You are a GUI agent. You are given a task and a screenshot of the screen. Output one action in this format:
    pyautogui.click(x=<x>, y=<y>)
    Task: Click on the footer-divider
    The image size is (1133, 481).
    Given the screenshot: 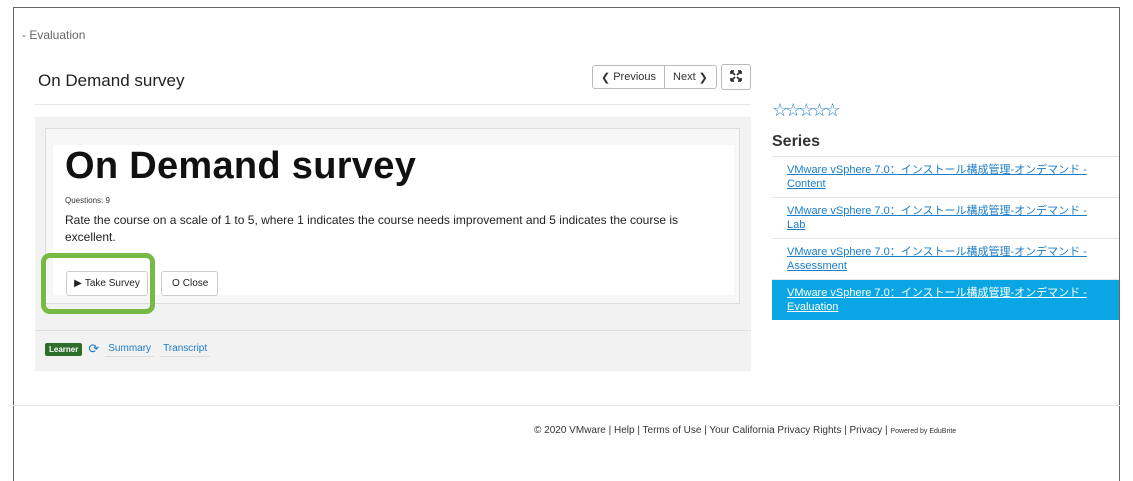 What is the action you would take?
    pyautogui.click(x=566, y=405)
    